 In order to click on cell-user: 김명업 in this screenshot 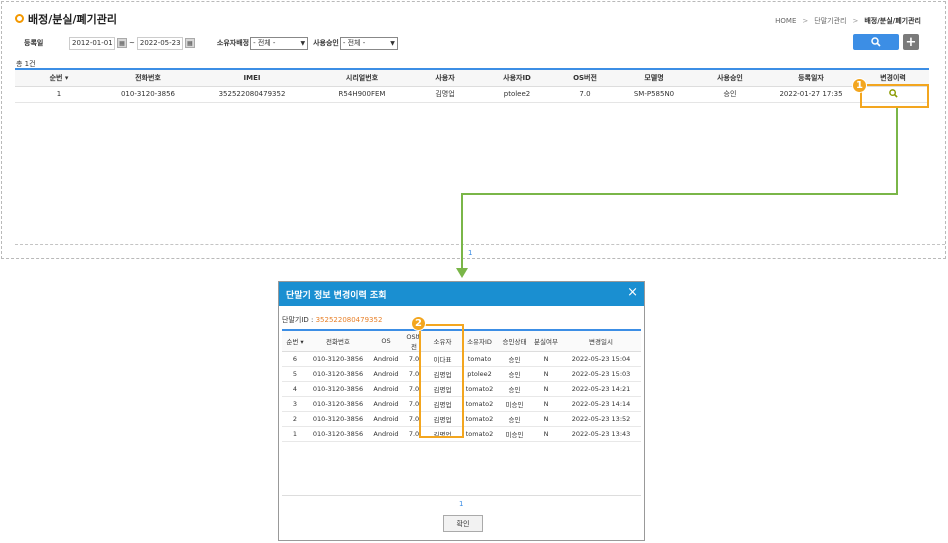, I will do `click(445, 94)`.